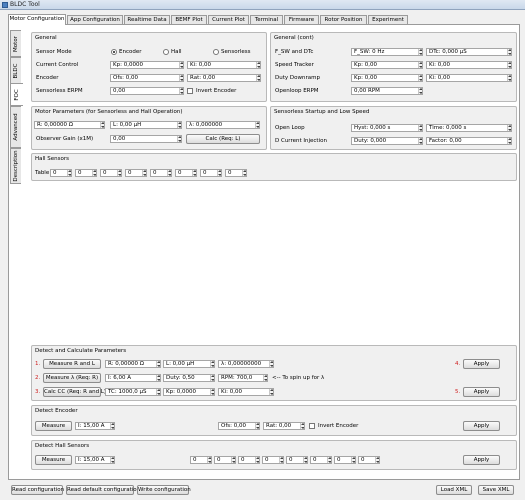  I want to click on measure-hall-button: Measure, so click(53, 460).